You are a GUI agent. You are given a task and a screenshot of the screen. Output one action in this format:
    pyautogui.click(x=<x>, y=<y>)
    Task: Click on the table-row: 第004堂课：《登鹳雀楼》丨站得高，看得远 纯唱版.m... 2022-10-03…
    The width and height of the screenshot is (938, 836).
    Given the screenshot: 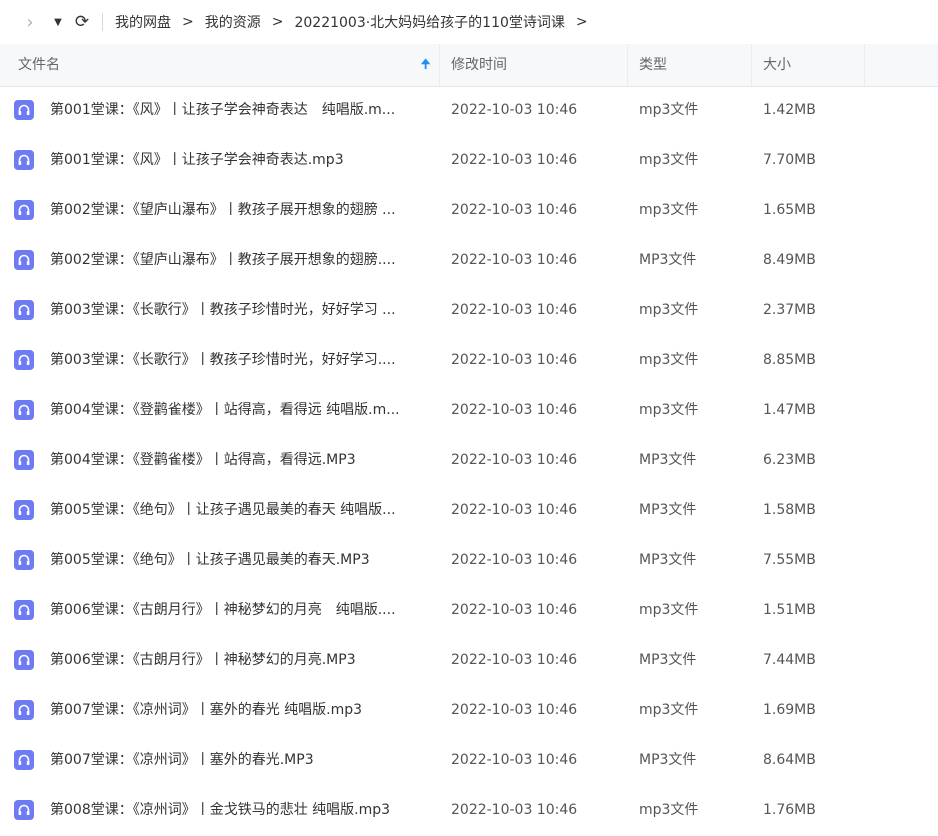 What is the action you would take?
    pyautogui.click(x=469, y=411)
    